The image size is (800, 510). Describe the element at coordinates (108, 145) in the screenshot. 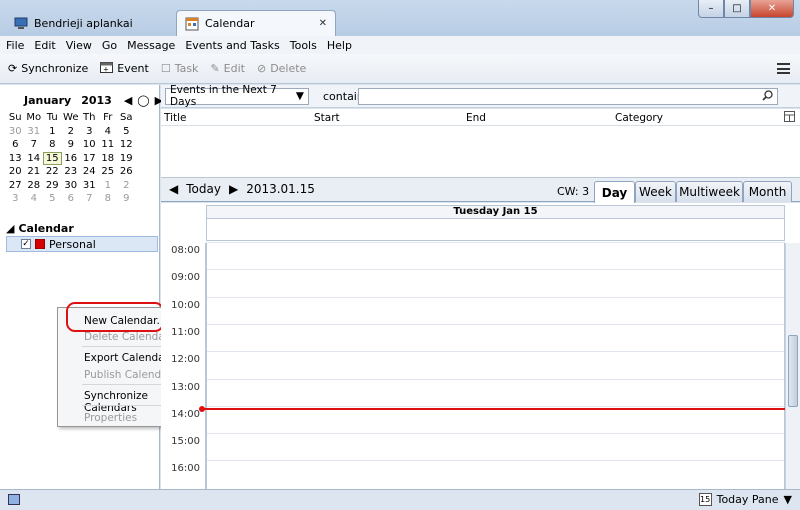

I see `mini-calendar-day: 11` at that location.